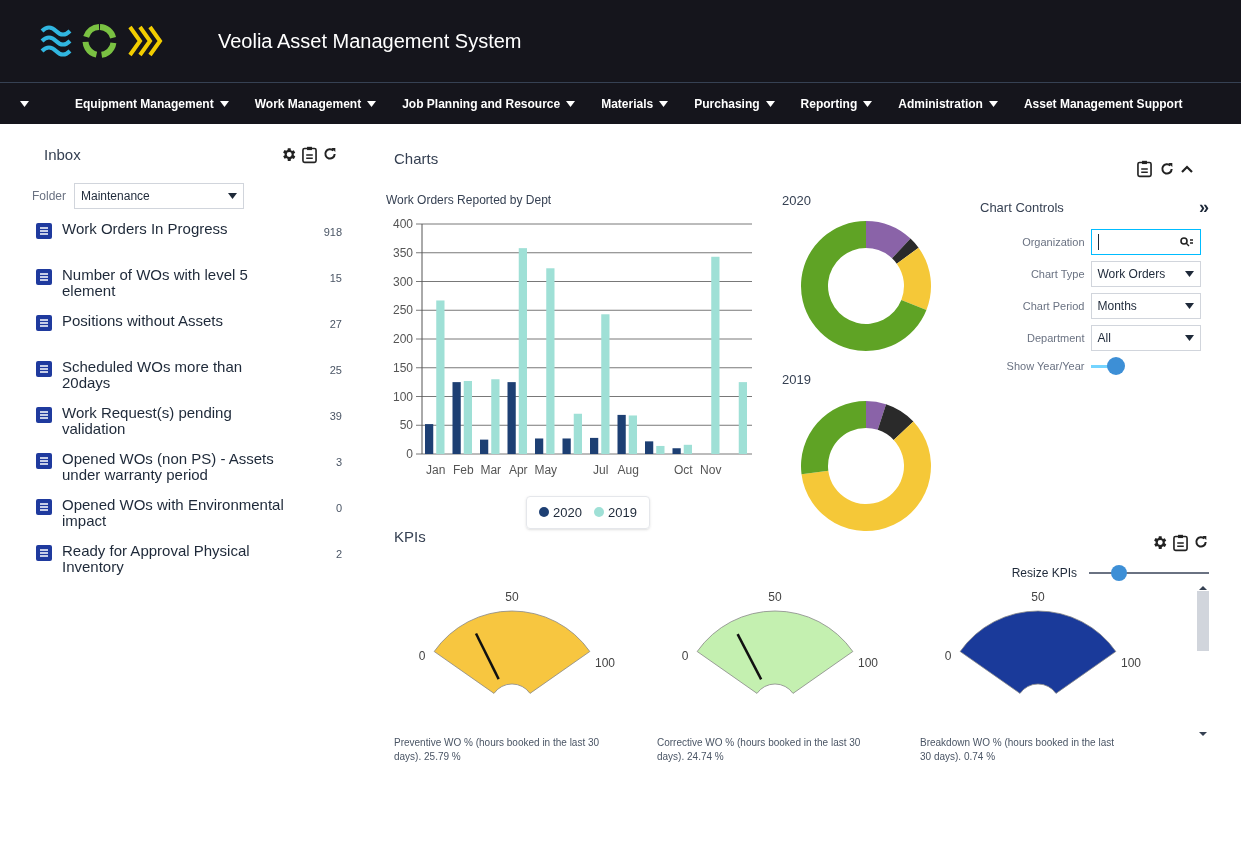  I want to click on folder-dropdown: Maintenance, so click(159, 195).